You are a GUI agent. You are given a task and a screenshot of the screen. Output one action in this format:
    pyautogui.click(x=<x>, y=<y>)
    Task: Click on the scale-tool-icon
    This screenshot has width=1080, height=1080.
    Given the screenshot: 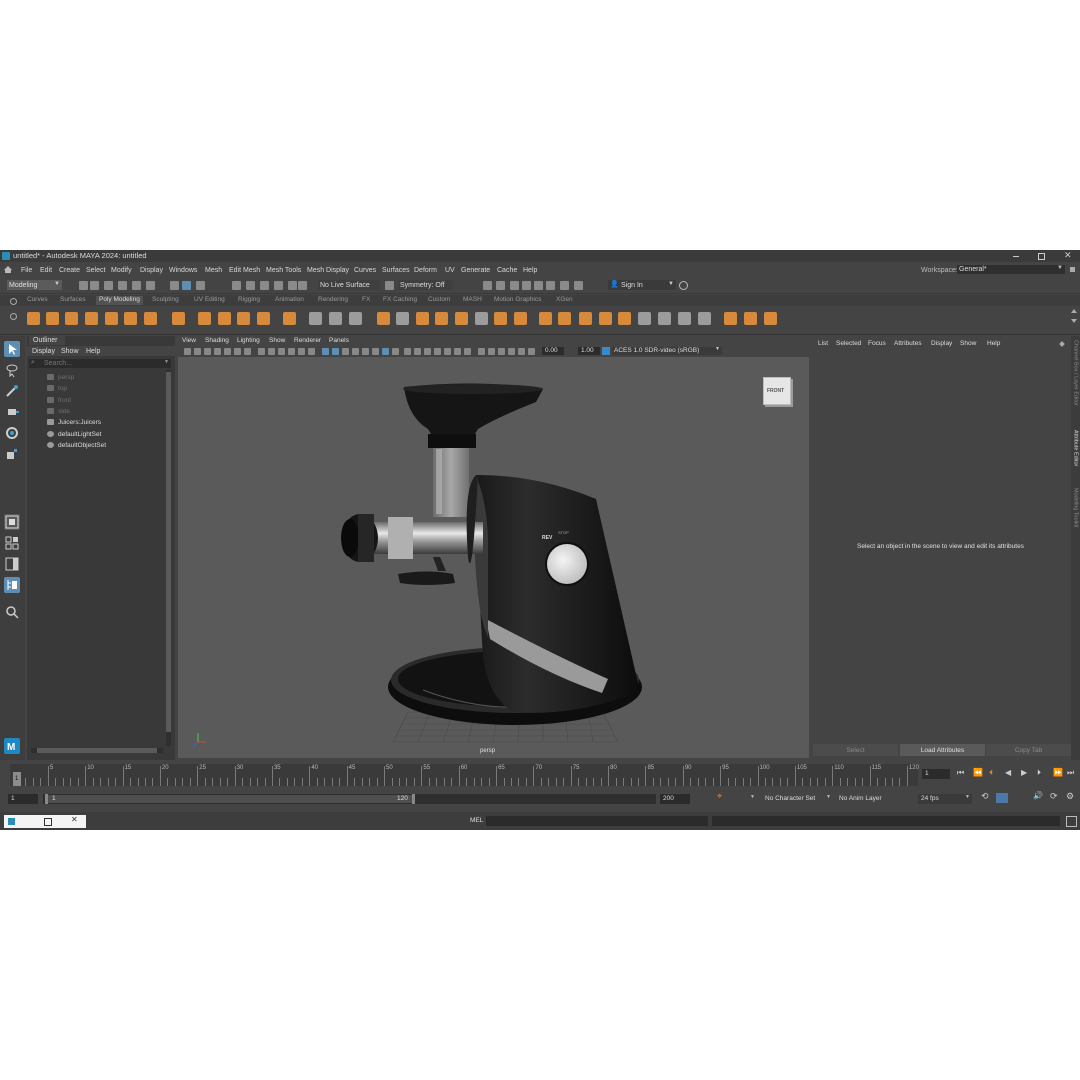 What is the action you would take?
    pyautogui.click(x=12, y=454)
    